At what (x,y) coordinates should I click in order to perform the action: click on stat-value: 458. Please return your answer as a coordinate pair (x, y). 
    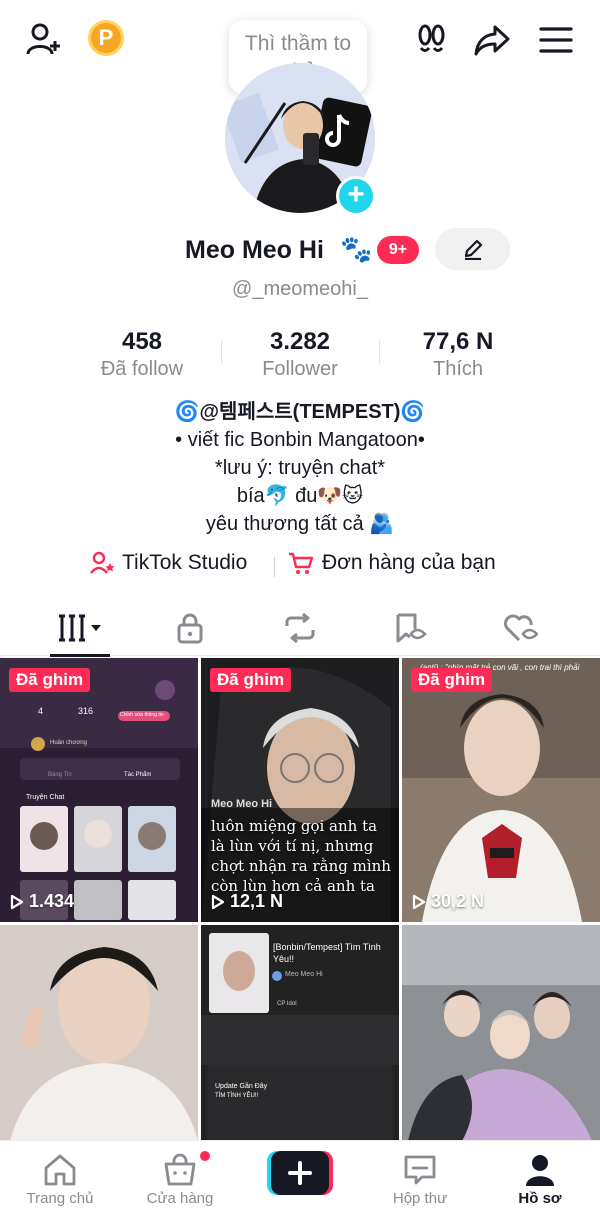
    Looking at the image, I should click on (142, 341).